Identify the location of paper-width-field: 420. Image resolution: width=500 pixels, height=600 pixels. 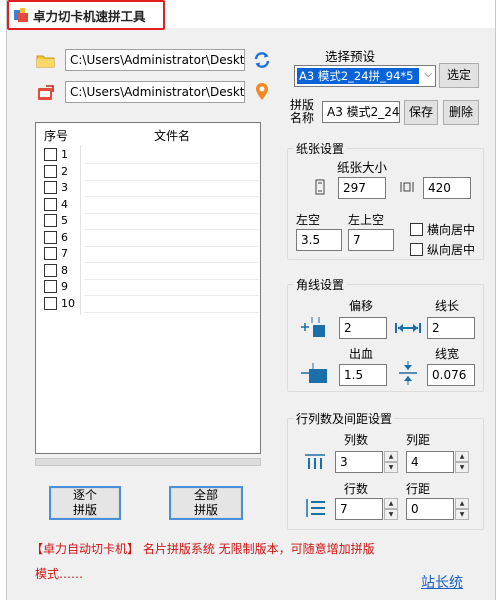
(447, 188).